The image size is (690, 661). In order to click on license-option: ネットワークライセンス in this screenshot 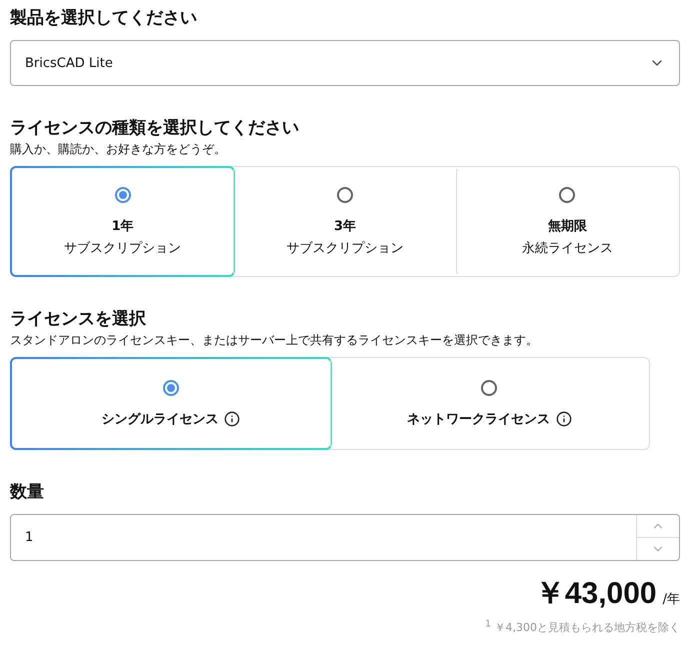, I will do `click(490, 403)`.